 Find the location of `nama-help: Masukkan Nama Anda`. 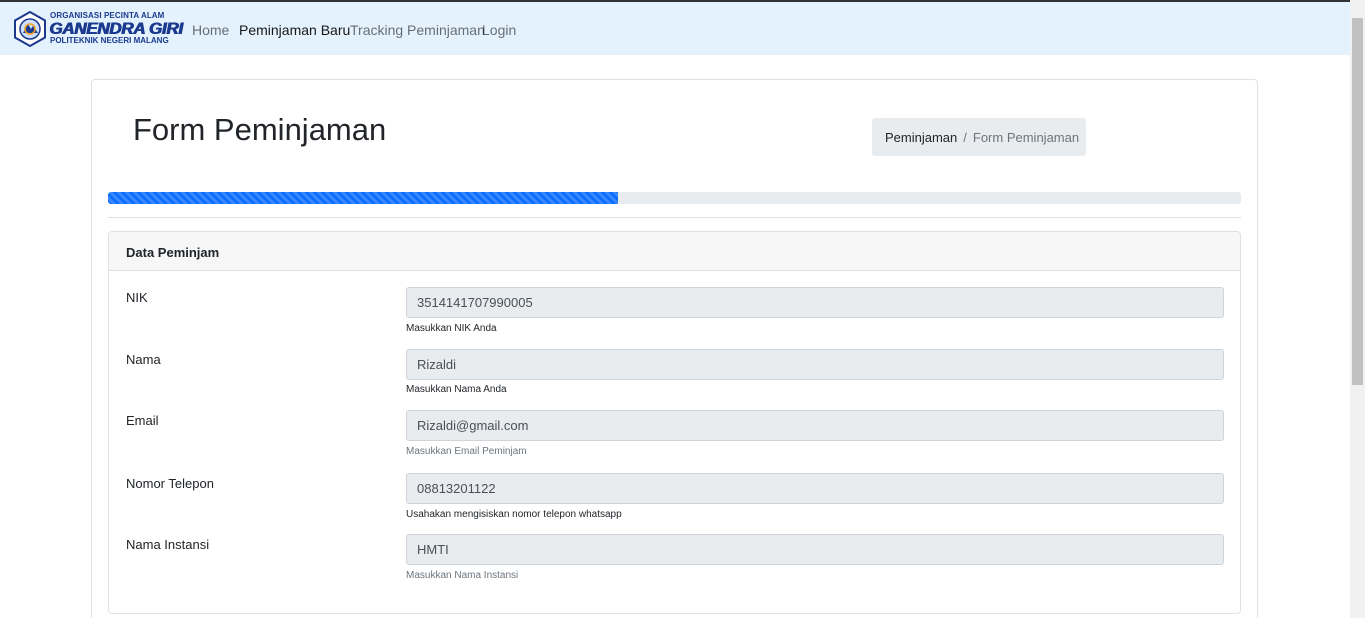

nama-help: Masukkan Nama Anda is located at coordinates (456, 389).